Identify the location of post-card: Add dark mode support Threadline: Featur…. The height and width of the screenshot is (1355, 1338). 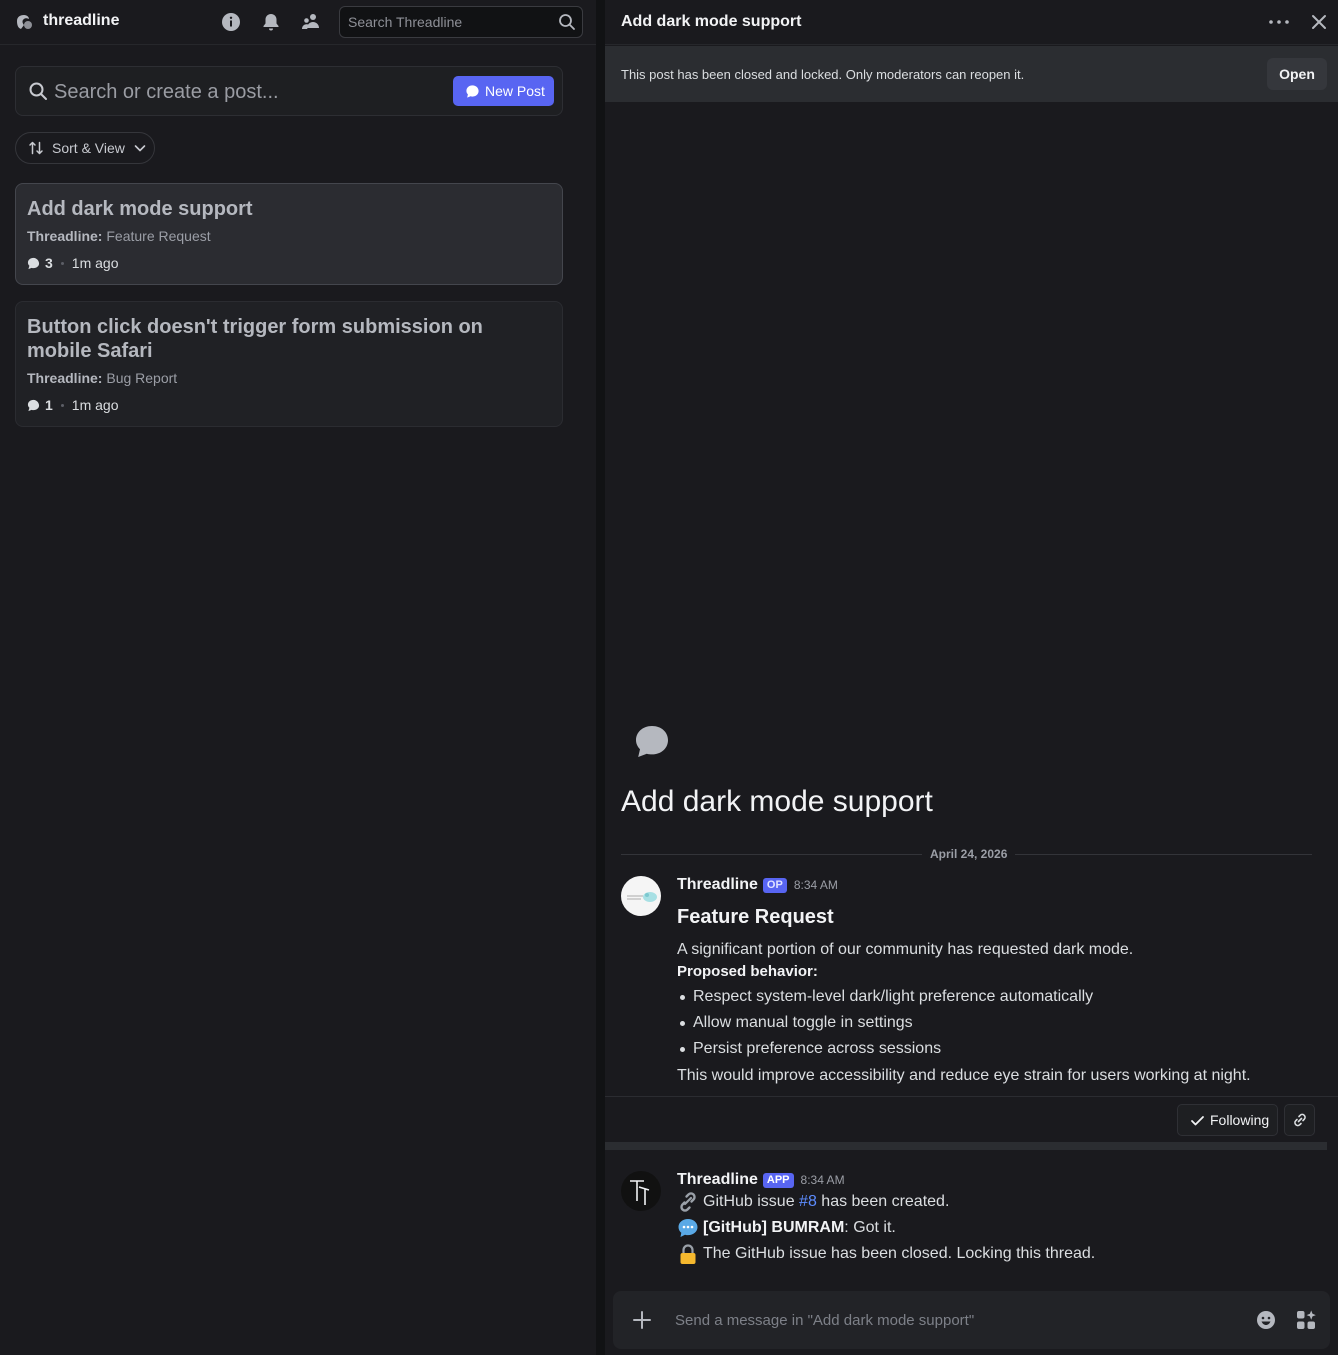
(289, 234).